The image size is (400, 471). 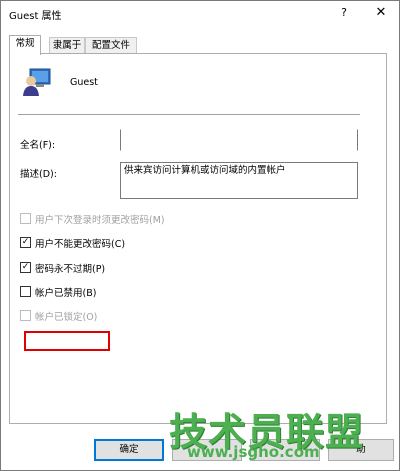 I want to click on fullname-label: 全名(F):, so click(x=38, y=145).